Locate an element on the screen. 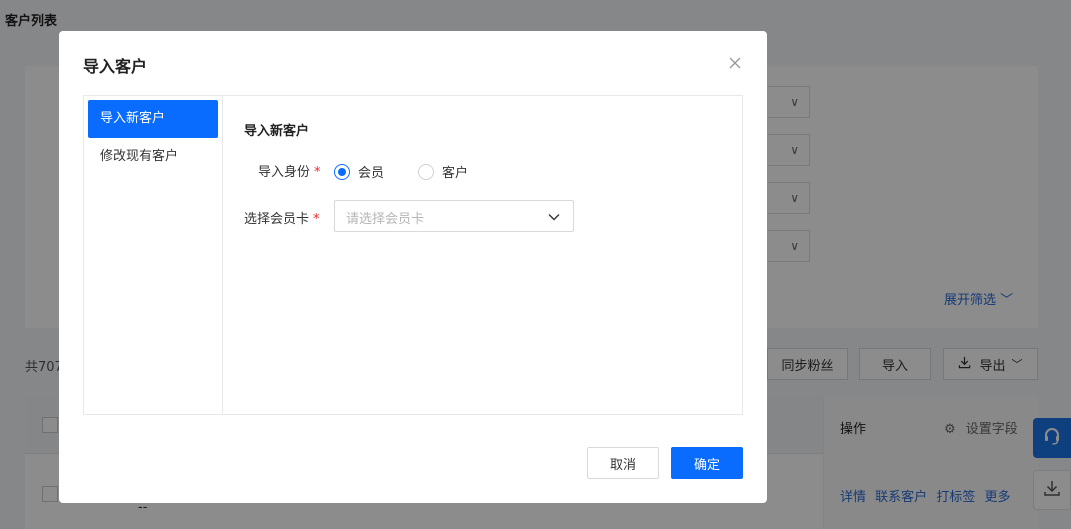 The width and height of the screenshot is (1071, 529). cancel-label: 取消 is located at coordinates (622, 465).